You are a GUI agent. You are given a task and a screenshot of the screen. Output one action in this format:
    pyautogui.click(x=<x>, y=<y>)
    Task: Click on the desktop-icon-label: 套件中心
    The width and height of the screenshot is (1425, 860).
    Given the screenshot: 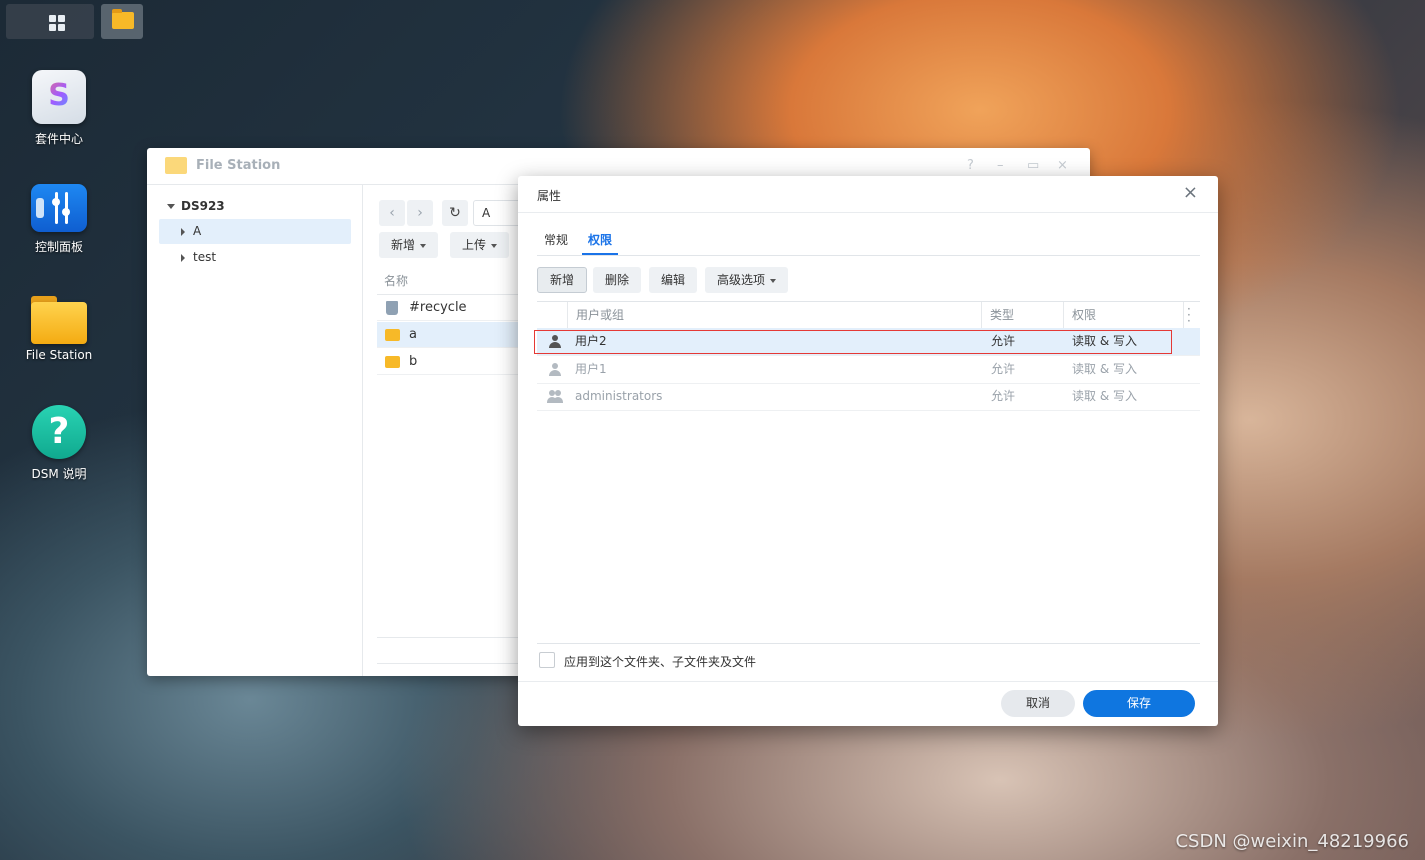 What is the action you would take?
    pyautogui.click(x=58, y=139)
    